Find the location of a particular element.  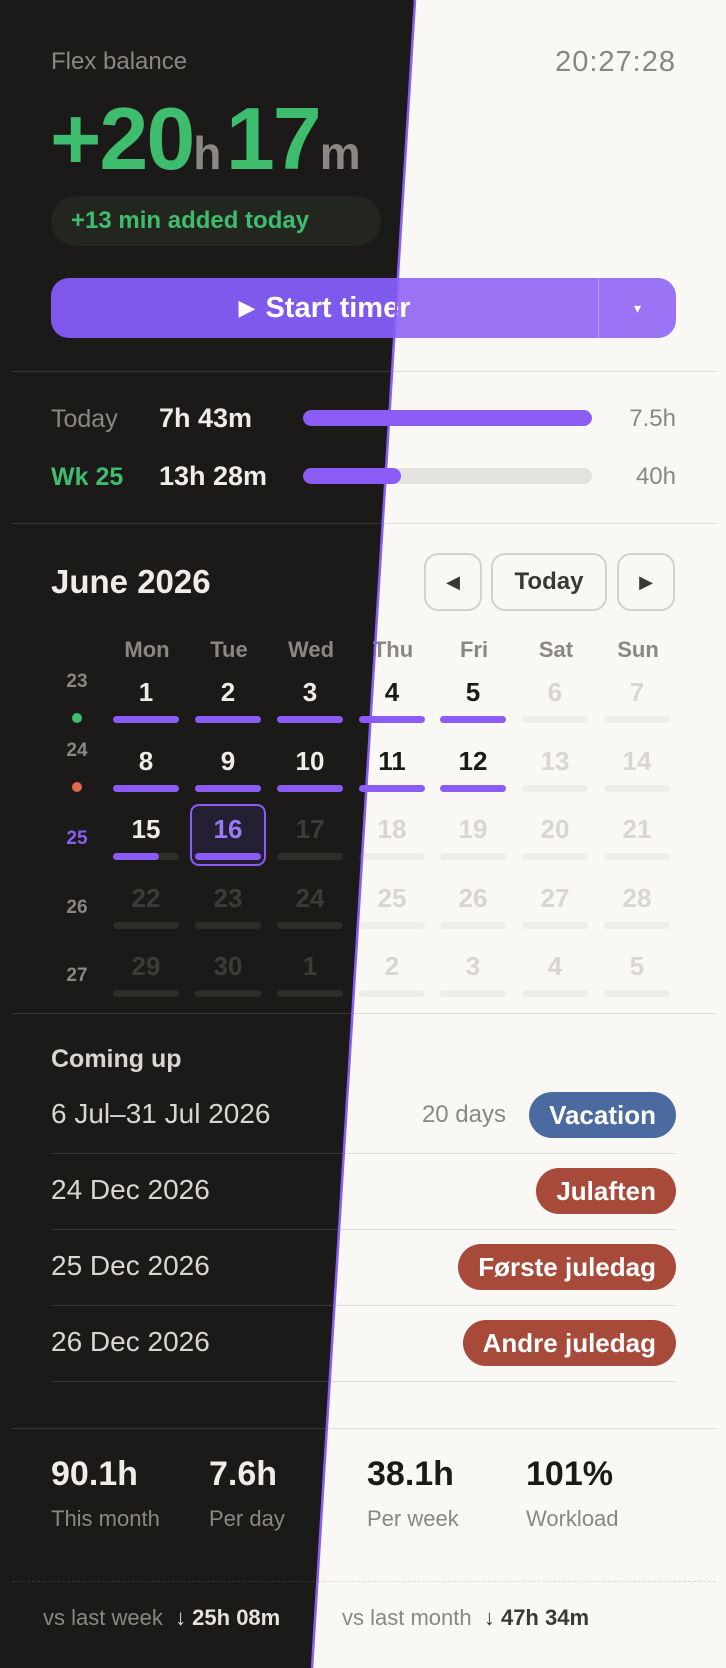

calendar-day: 13 is located at coordinates (555, 761).